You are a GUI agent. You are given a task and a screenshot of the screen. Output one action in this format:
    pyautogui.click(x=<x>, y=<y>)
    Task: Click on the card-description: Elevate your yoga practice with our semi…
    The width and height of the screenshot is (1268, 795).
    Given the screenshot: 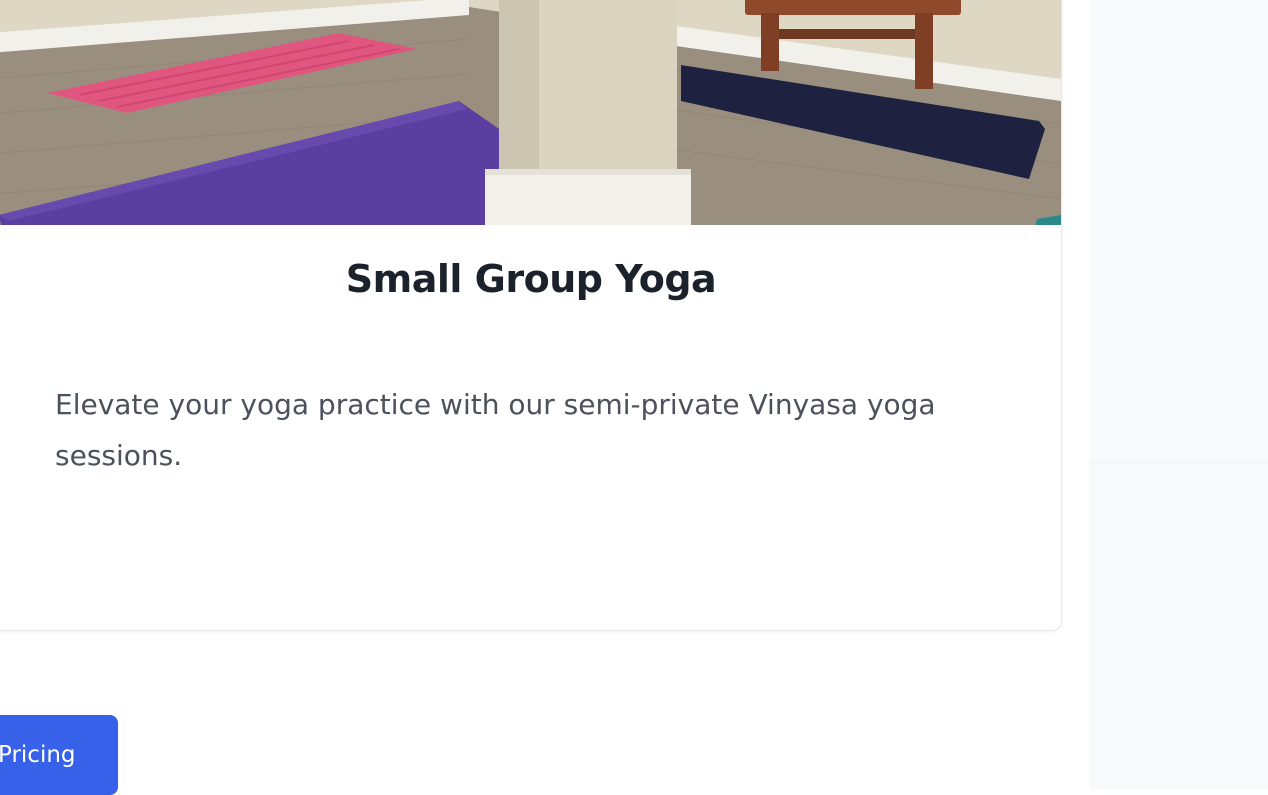 What is the action you would take?
    pyautogui.click(x=495, y=430)
    